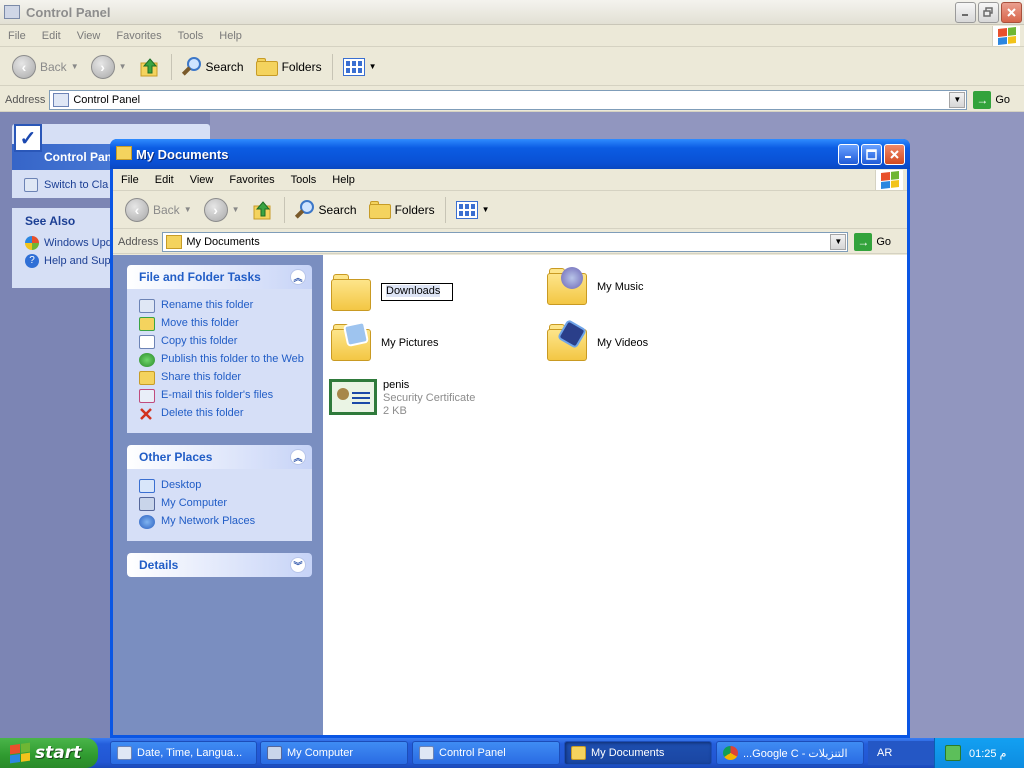  What do you see at coordinates (222, 414) in the screenshot?
I see `delete-folder-link: Delete this folder` at bounding box center [222, 414].